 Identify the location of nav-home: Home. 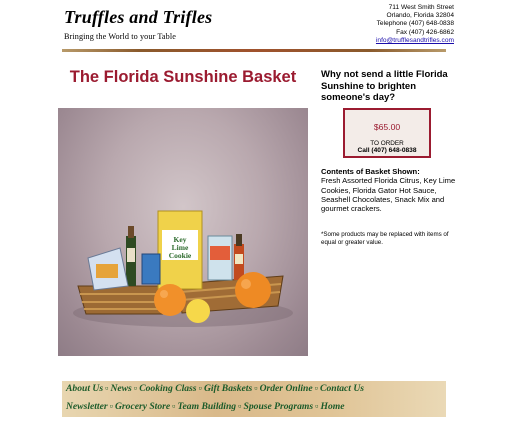
(333, 406).